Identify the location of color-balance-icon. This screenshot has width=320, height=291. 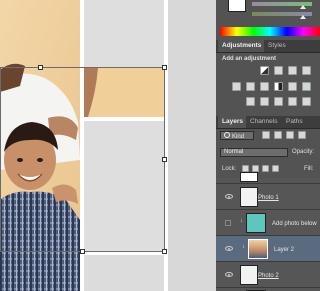
(264, 86).